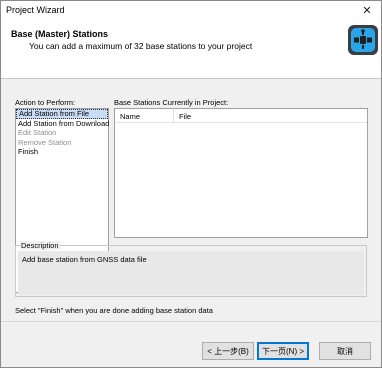 The width and height of the screenshot is (382, 368). I want to click on description-title: Description, so click(40, 245).